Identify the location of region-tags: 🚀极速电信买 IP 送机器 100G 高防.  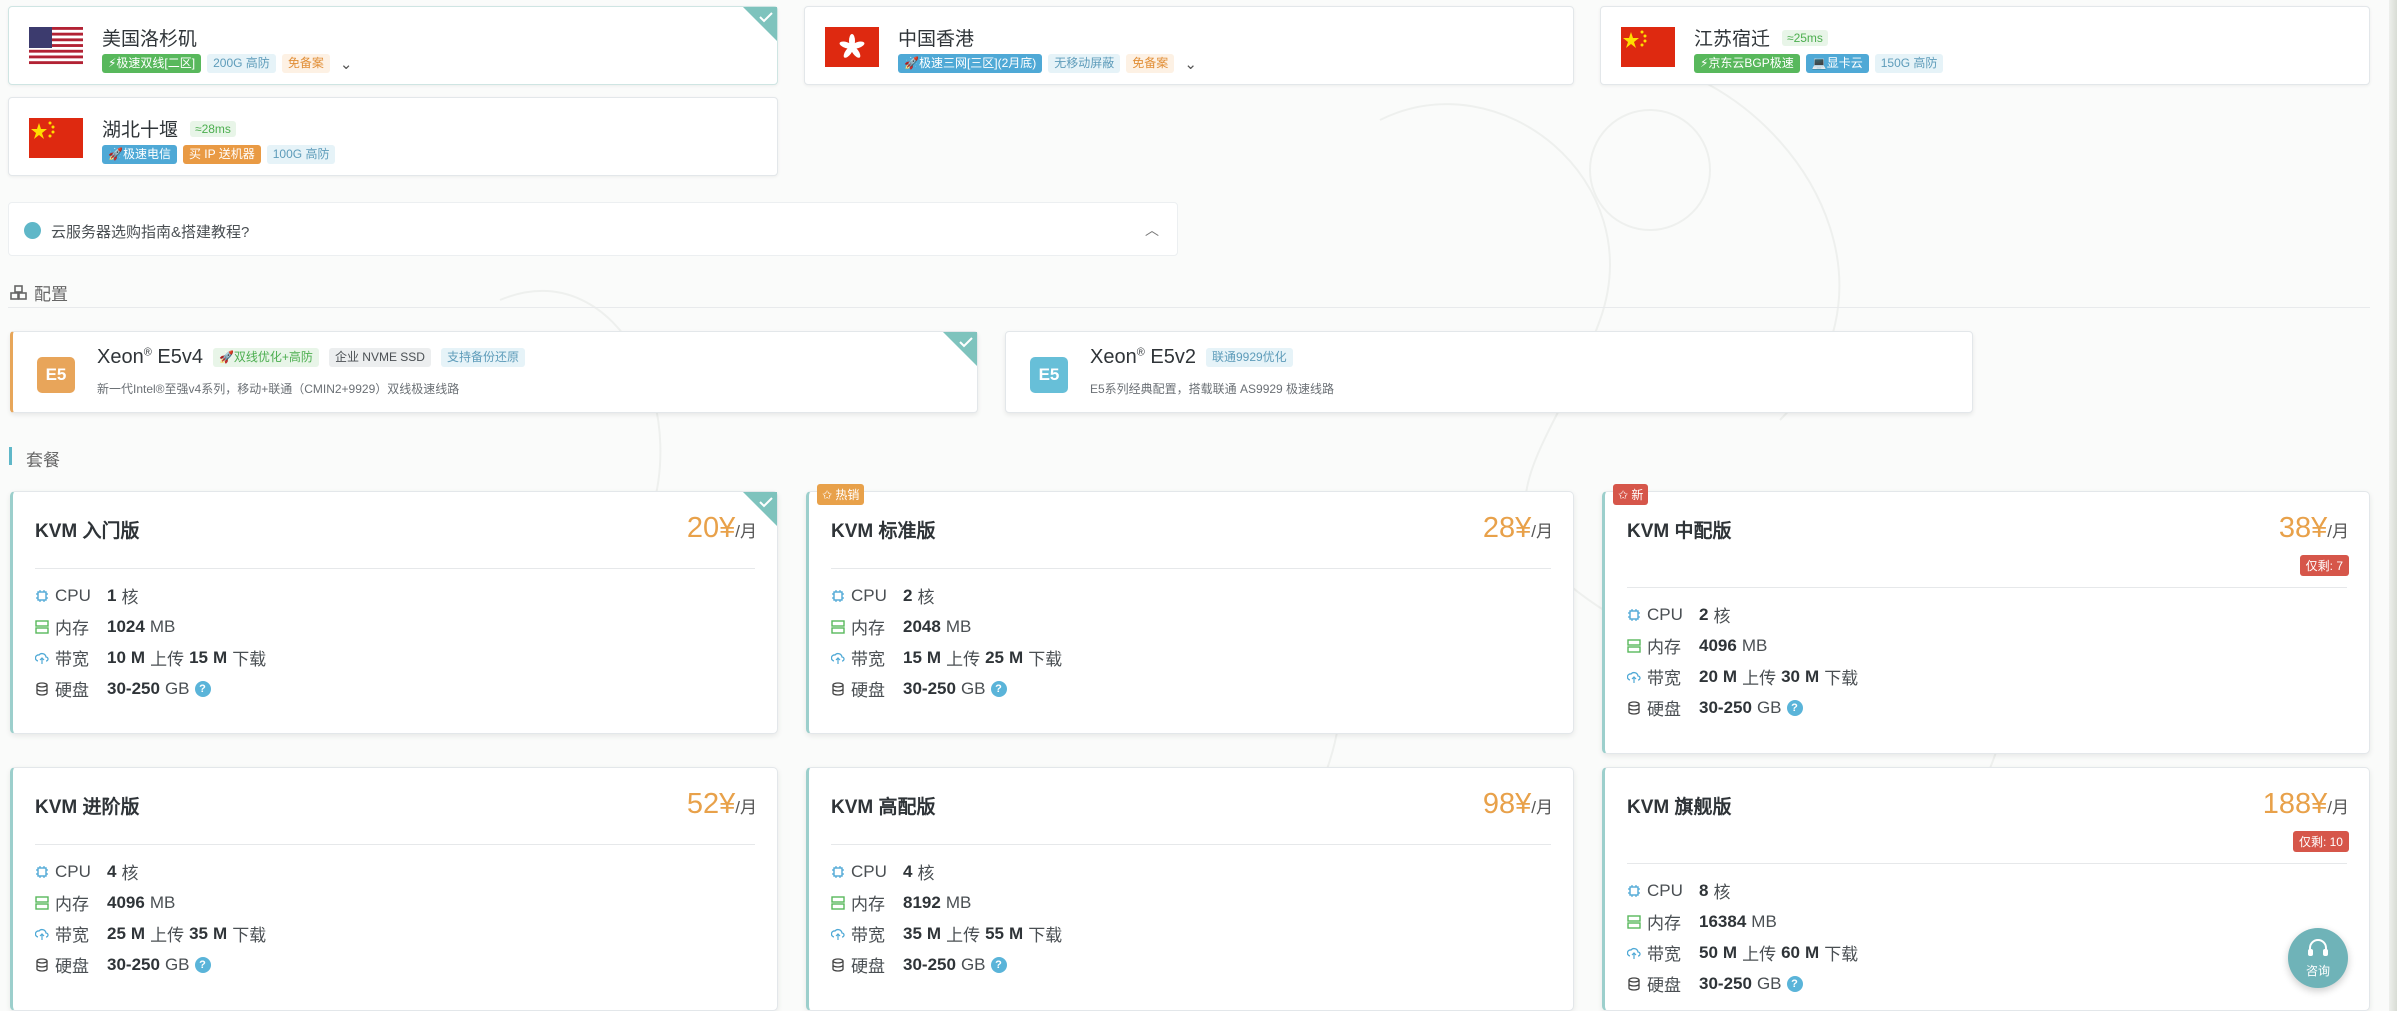
(219, 154).